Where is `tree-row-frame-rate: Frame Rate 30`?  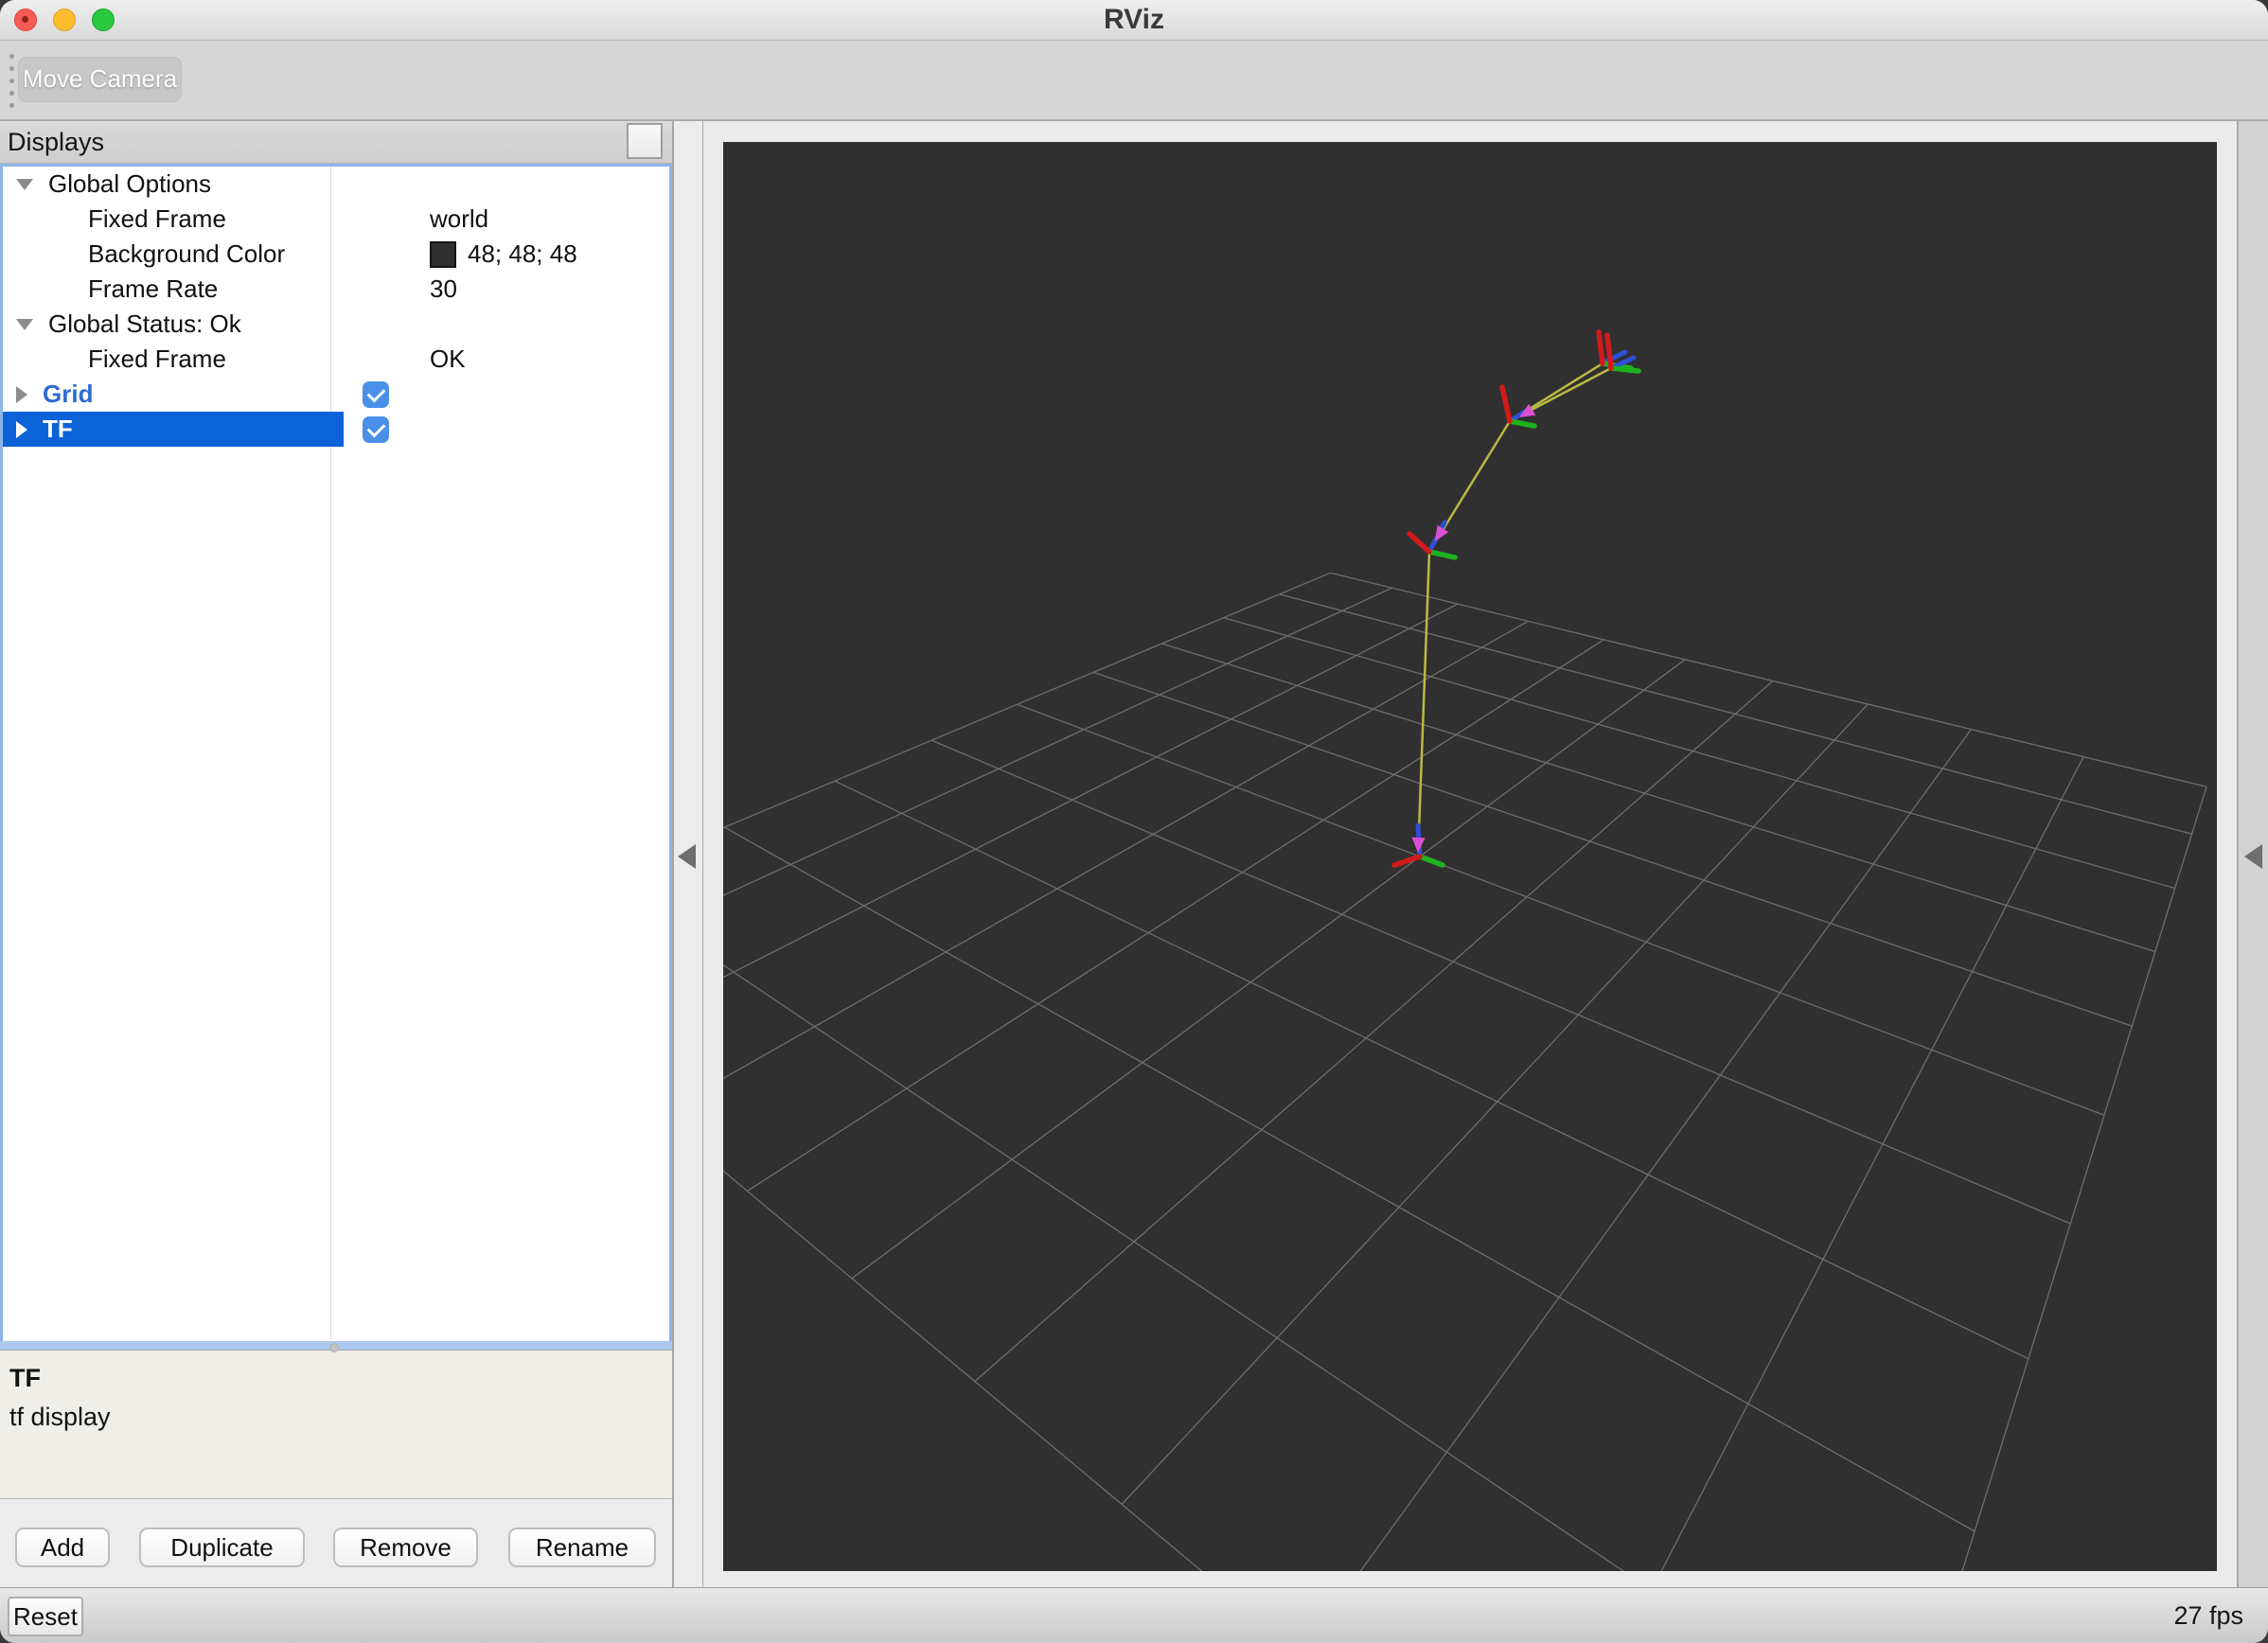 tree-row-frame-rate: Frame Rate 30 is located at coordinates (336, 289).